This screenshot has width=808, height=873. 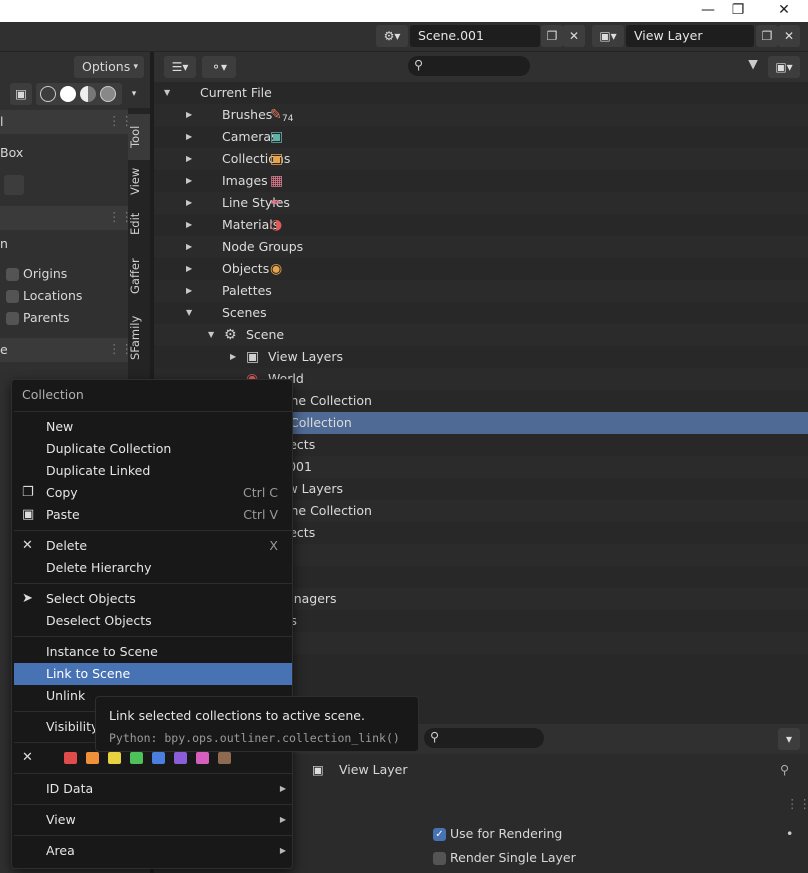 What do you see at coordinates (574, 36) in the screenshot?
I see `delete-scene-icon: ✕` at bounding box center [574, 36].